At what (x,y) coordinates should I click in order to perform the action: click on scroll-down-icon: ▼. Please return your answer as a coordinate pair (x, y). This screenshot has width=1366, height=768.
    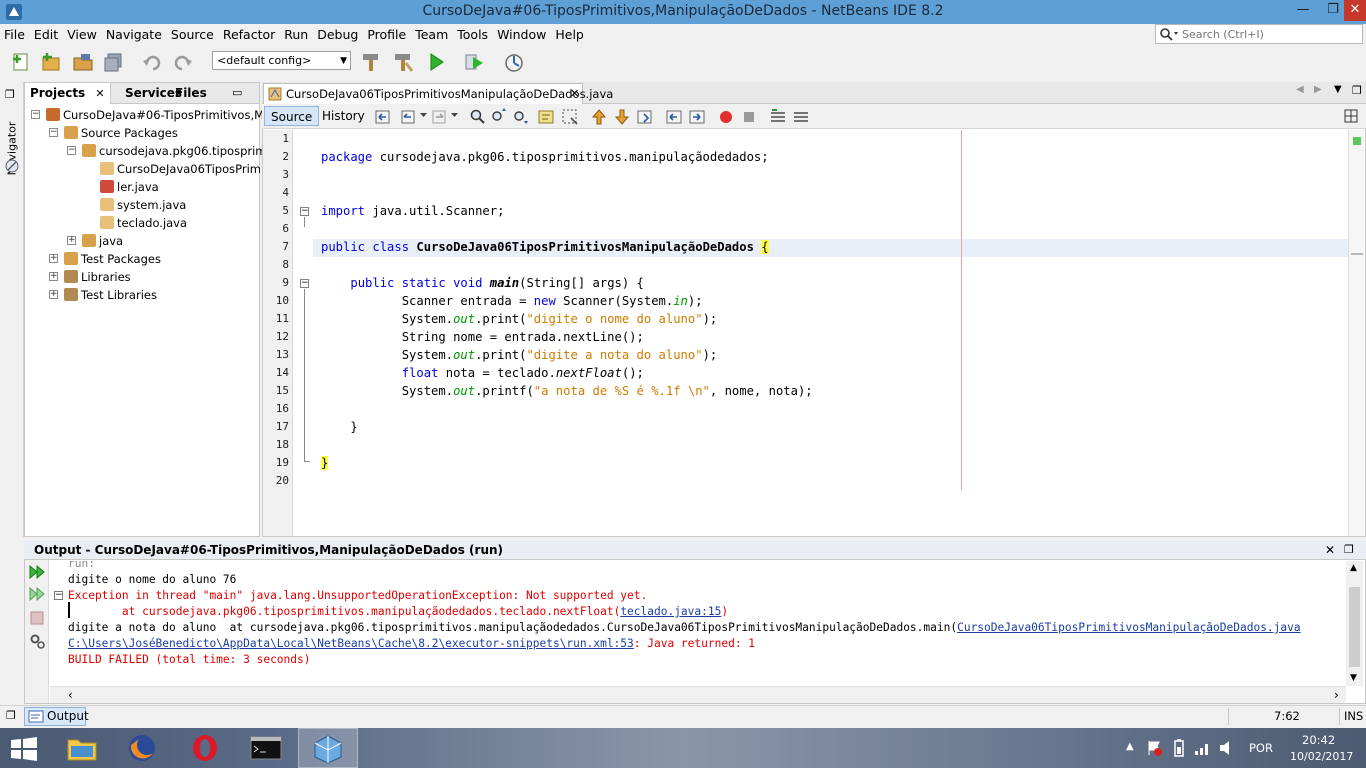
    Looking at the image, I should click on (1353, 678).